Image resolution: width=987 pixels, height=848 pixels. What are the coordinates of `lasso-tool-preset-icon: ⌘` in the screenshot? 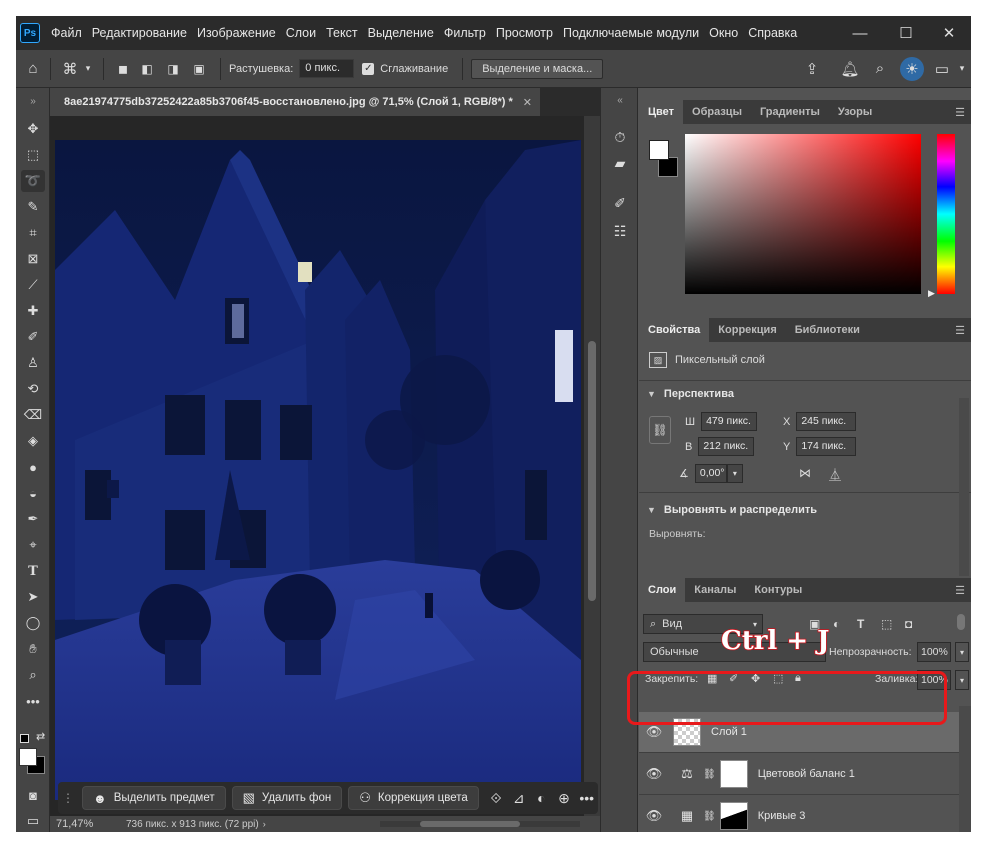 It's located at (70, 69).